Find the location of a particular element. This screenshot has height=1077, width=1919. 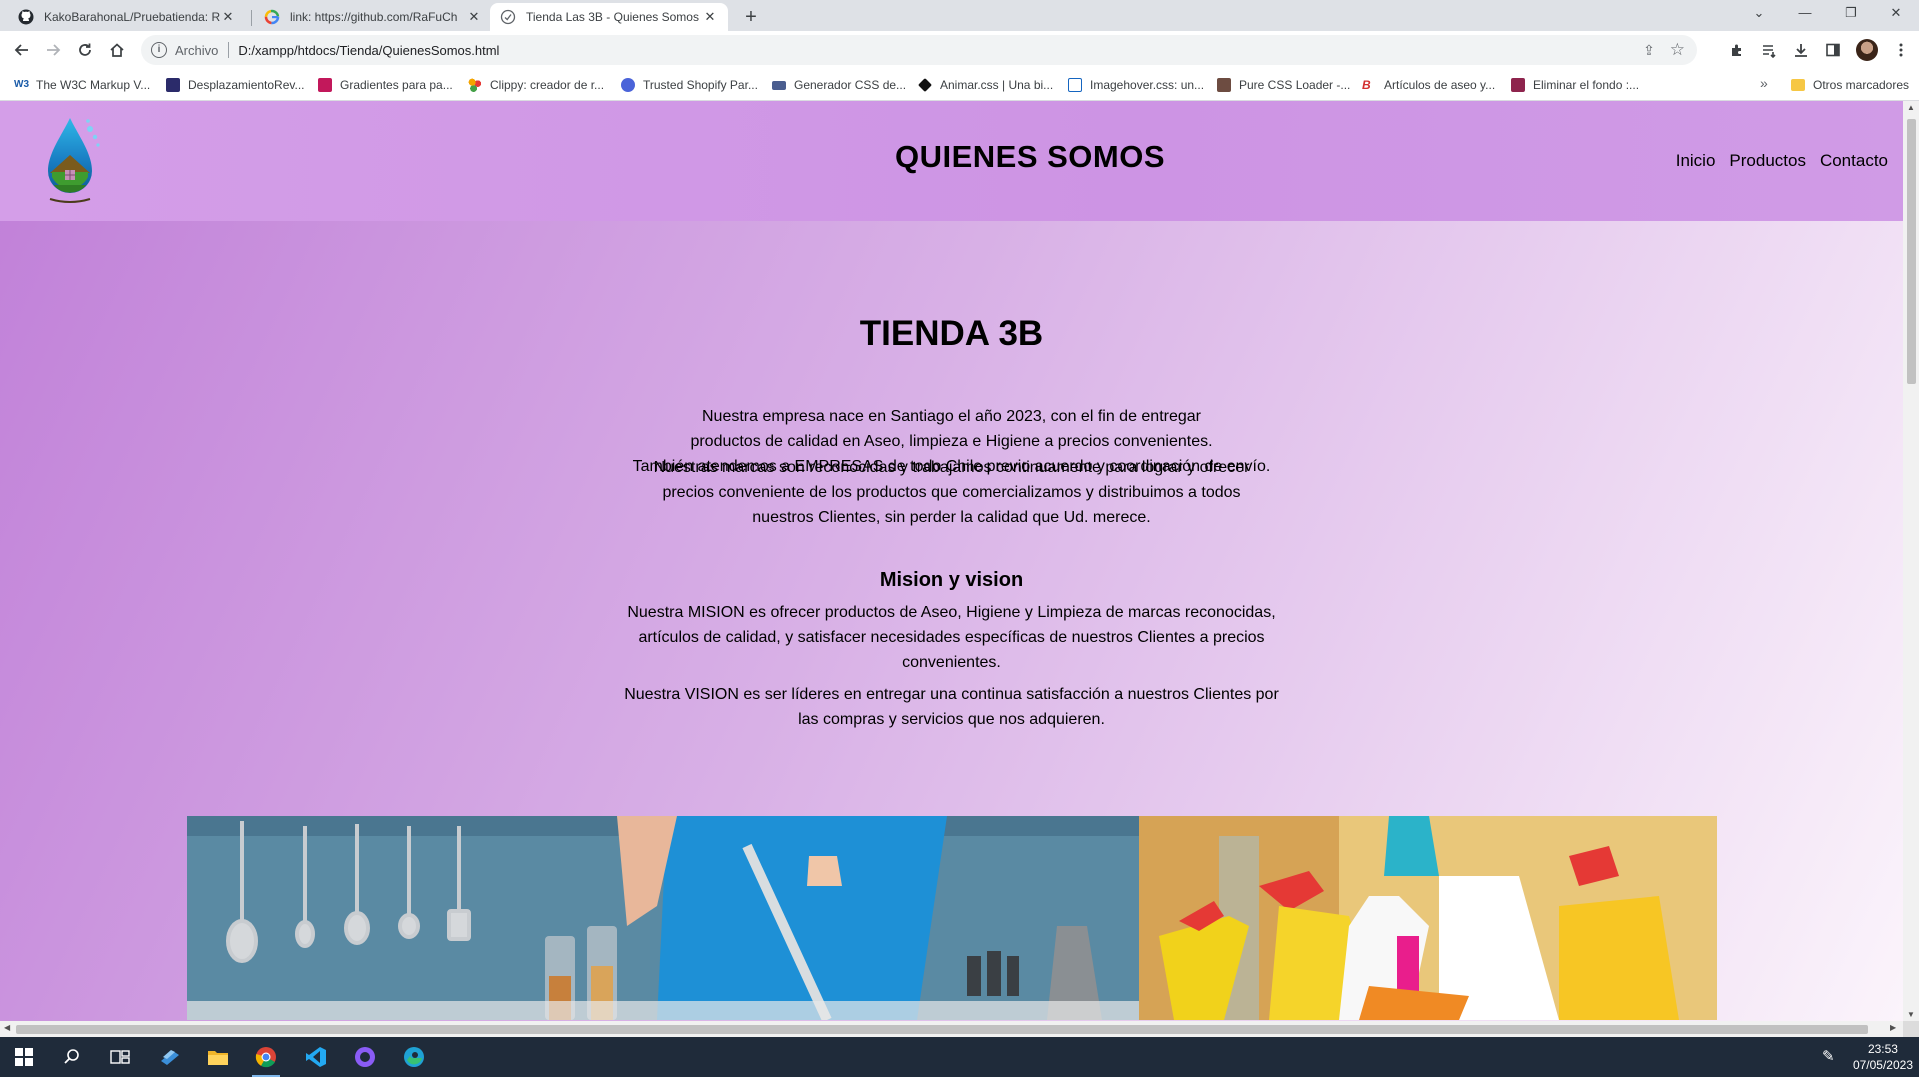

tab-label: link: https://github.com/RaFuCh is located at coordinates (374, 17).